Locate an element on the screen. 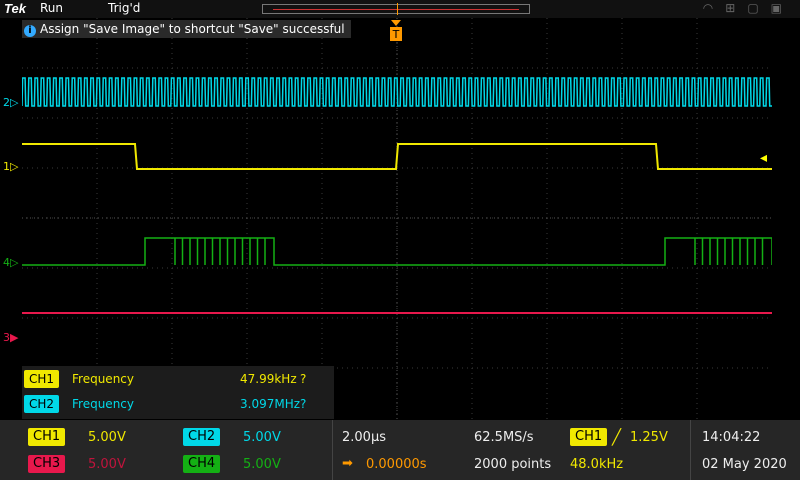 This screenshot has height=480, width=800. trigger-position-marker: T is located at coordinates (396, 31).